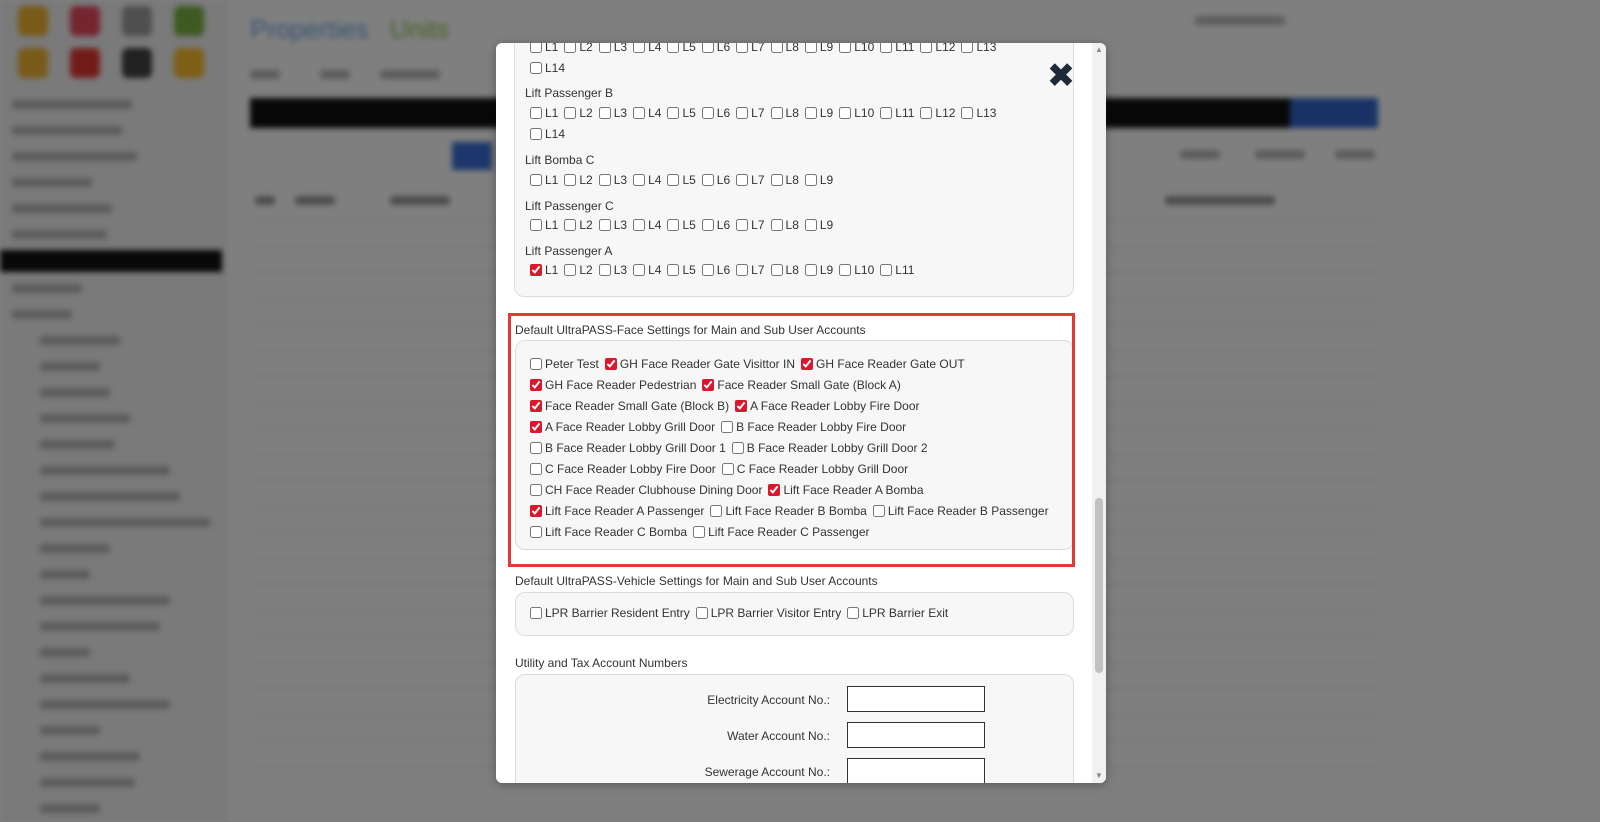 The image size is (1600, 822). Describe the element at coordinates (610, 613) in the screenshot. I see `vehicle-reader-lpr-barrier-resident-entry: LPR Barrier Resident Entry` at that location.